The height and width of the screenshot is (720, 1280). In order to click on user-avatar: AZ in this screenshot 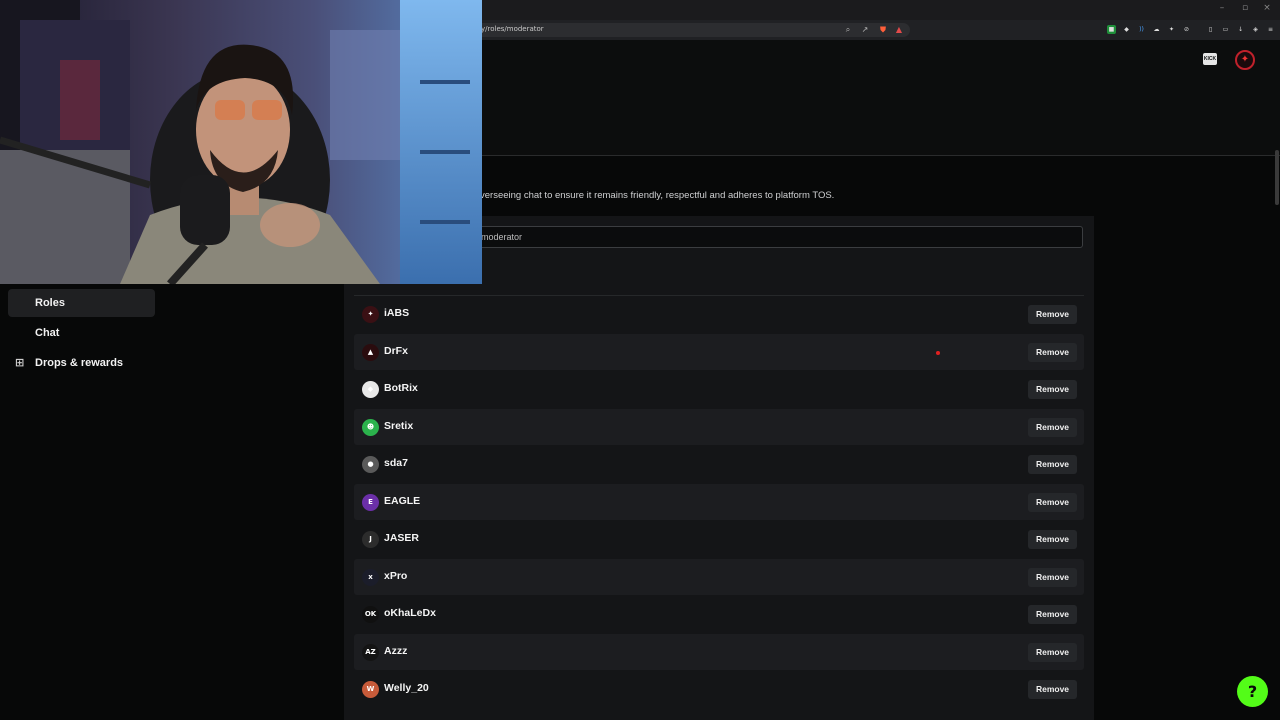, I will do `click(370, 652)`.